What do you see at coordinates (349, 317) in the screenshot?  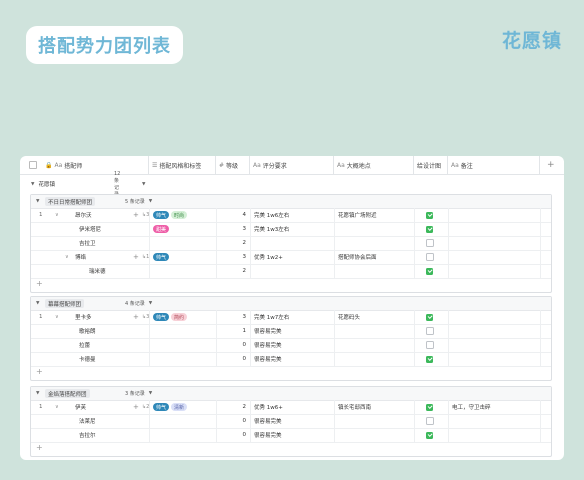 I see `place-value: 花愿码头` at bounding box center [349, 317].